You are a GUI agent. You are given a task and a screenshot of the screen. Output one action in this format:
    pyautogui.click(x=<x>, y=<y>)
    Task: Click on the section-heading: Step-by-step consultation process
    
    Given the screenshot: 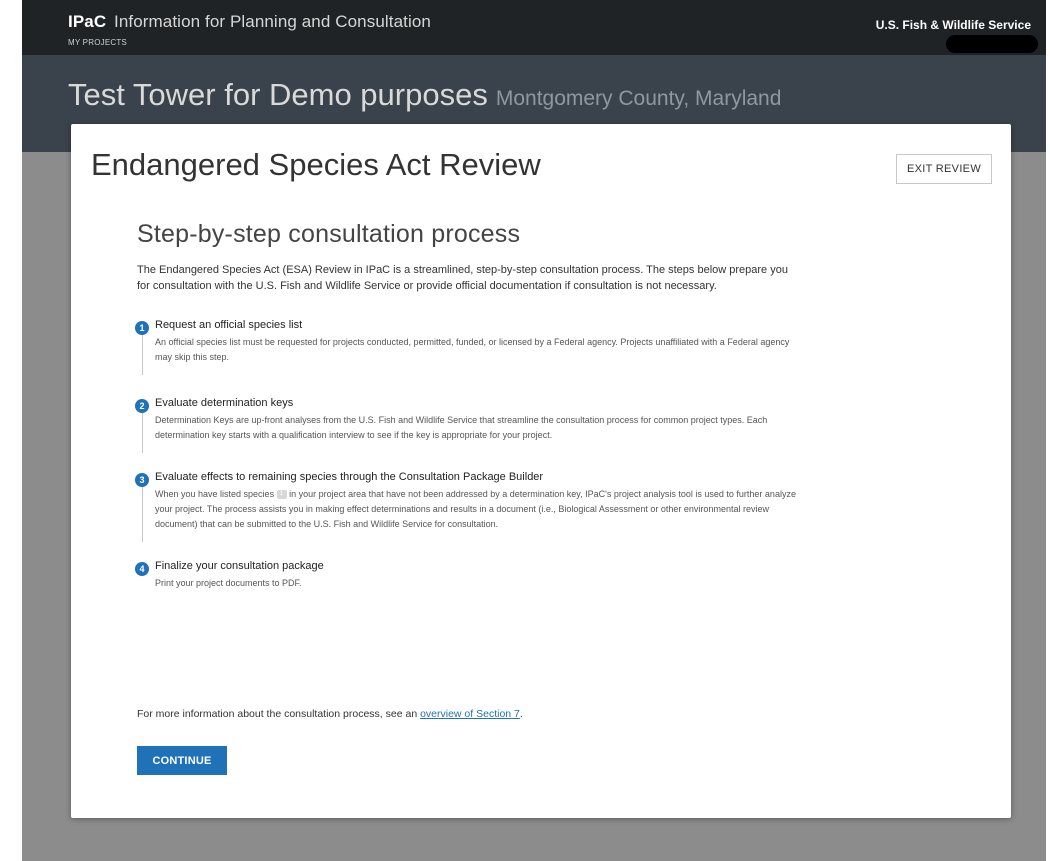 What is the action you would take?
    pyautogui.click(x=329, y=234)
    